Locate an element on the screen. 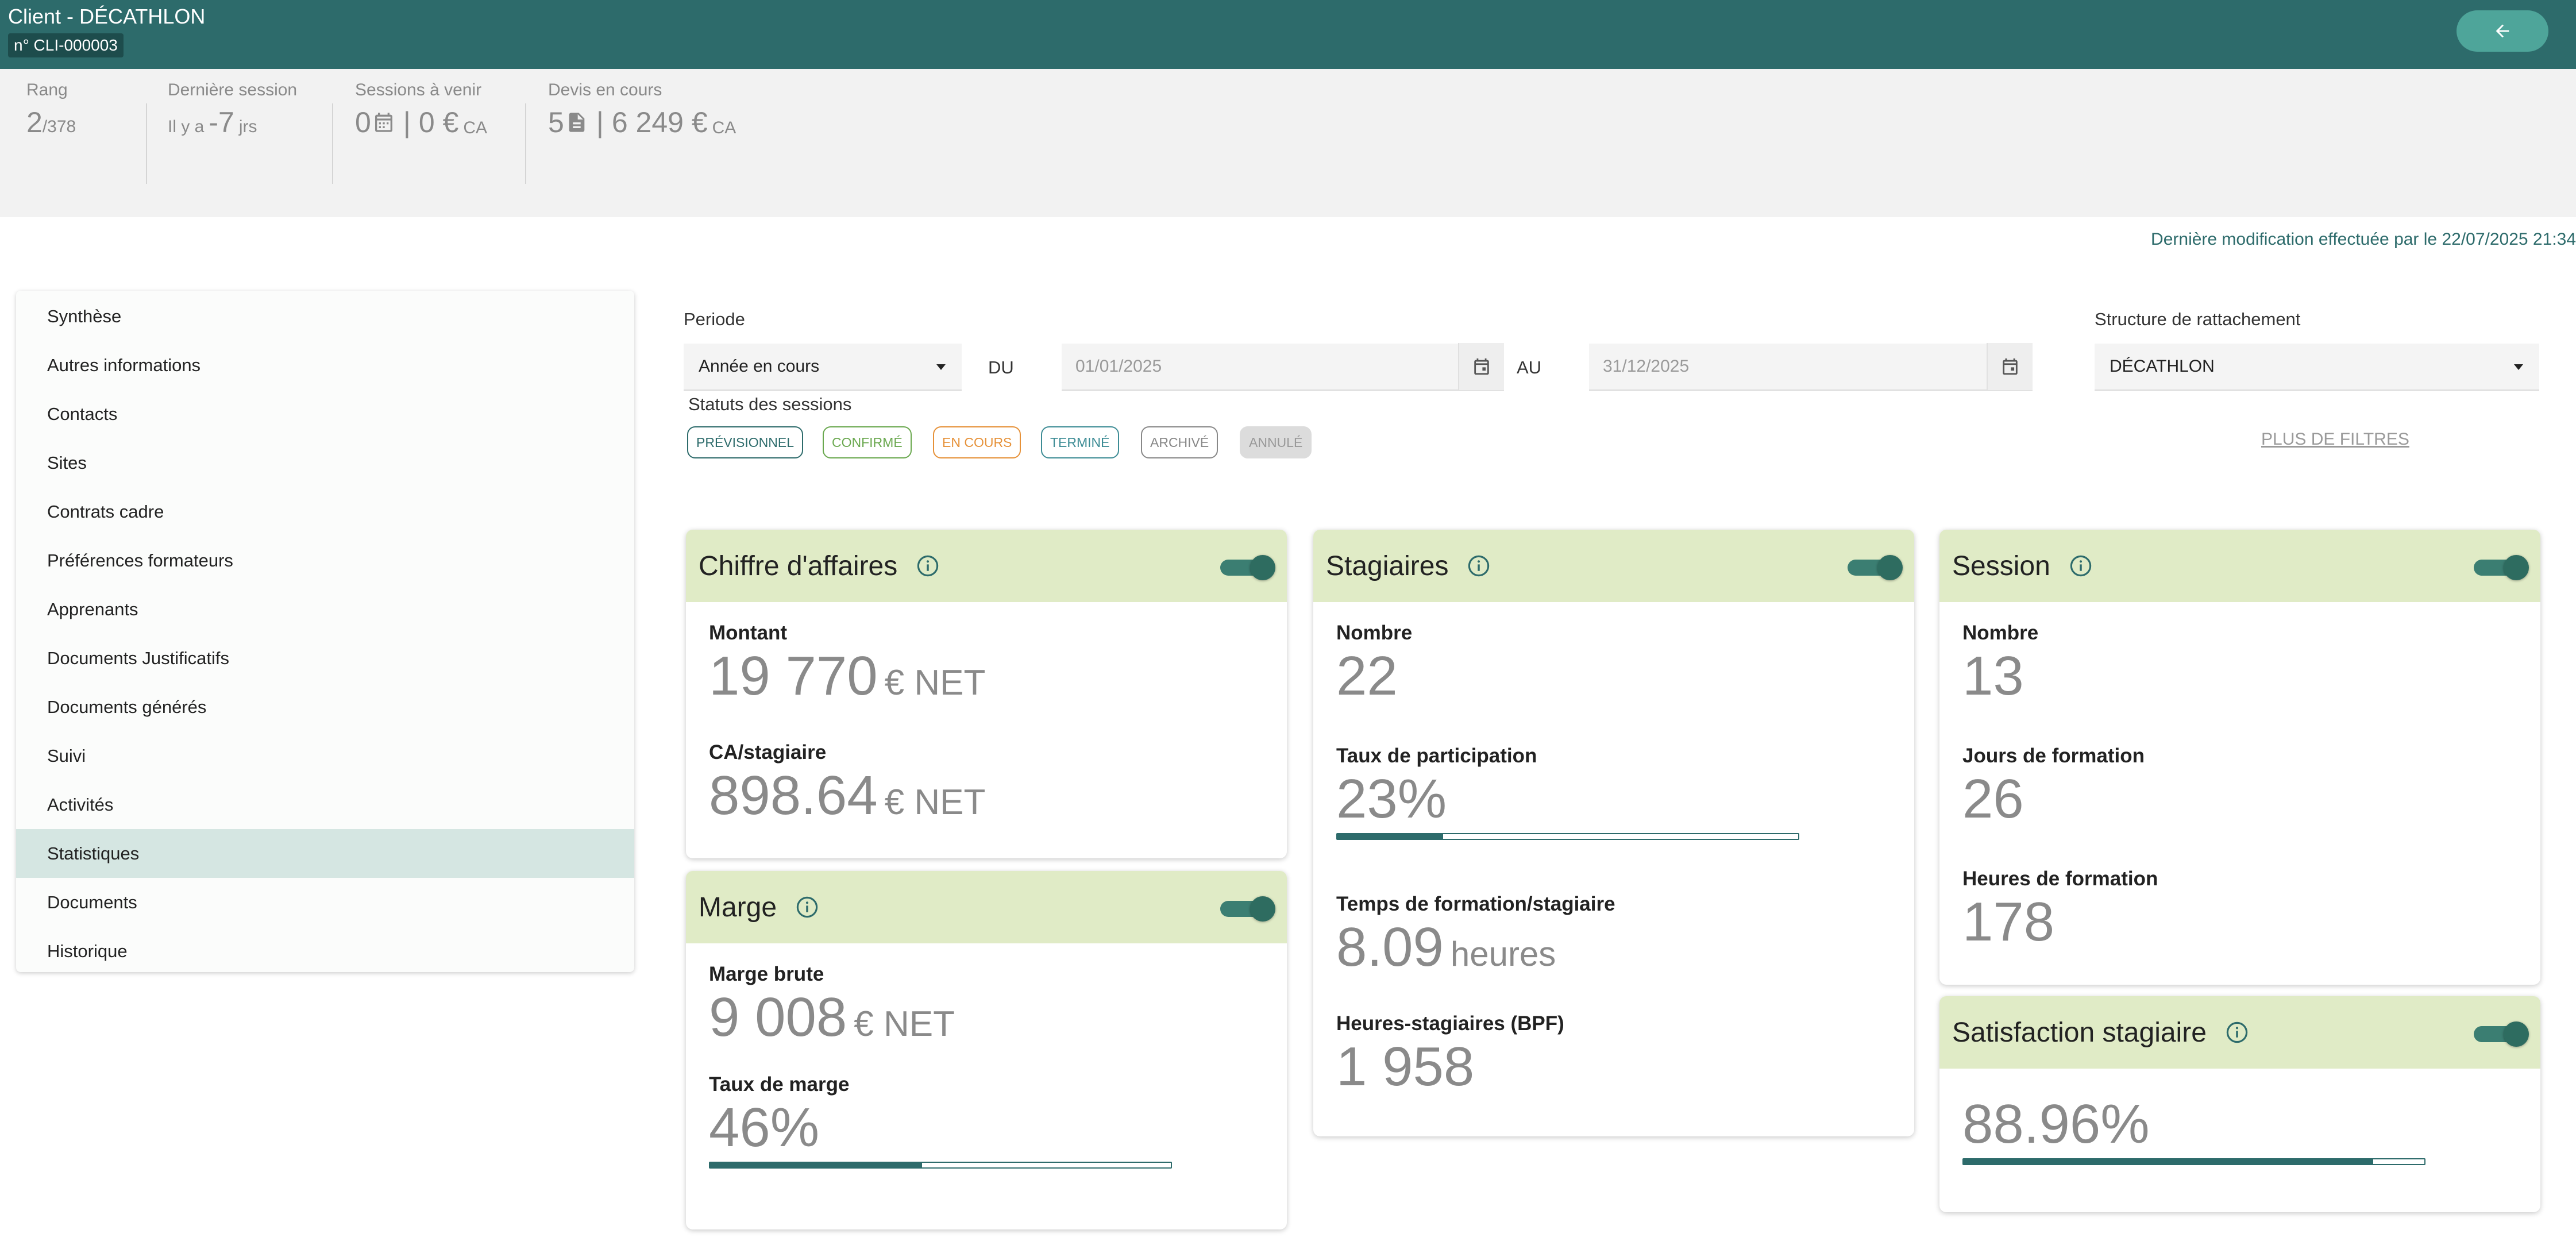  sidebar-item-activites: Activités is located at coordinates (325, 805).